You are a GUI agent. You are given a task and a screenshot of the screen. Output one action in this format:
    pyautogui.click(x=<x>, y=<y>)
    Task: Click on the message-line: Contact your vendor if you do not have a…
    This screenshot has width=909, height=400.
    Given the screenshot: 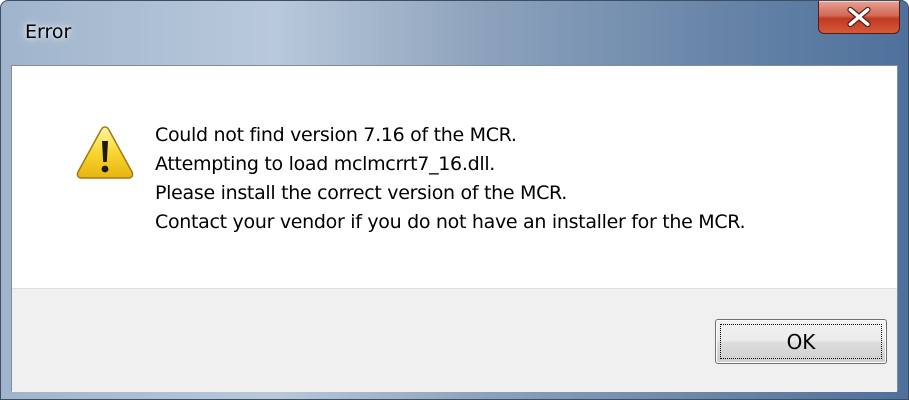 What is the action you would take?
    pyautogui.click(x=450, y=222)
    